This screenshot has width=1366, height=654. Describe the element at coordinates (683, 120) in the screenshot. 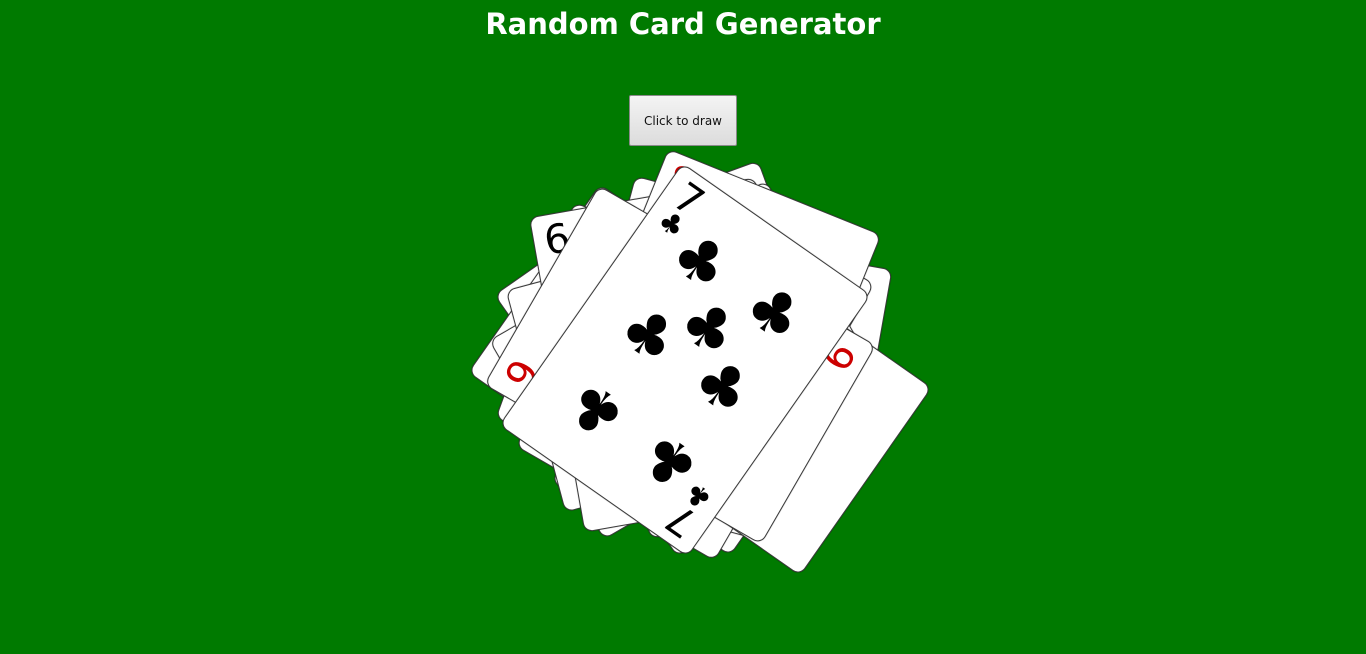

I see `draw-card-button: Click to draw` at that location.